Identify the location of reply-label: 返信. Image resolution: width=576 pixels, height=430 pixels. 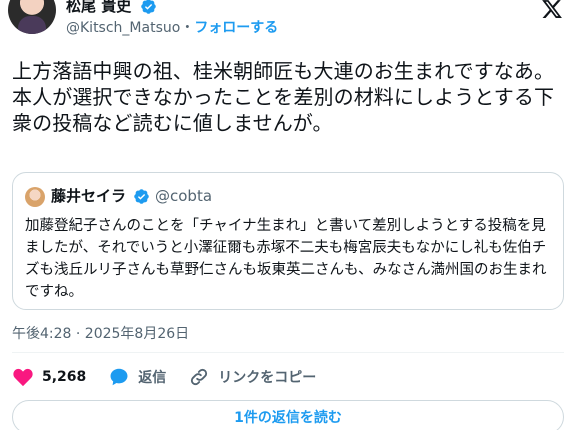
(152, 378).